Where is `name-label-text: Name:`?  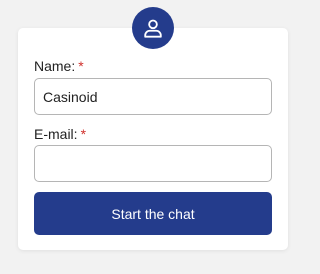 name-label-text: Name: is located at coordinates (55, 66).